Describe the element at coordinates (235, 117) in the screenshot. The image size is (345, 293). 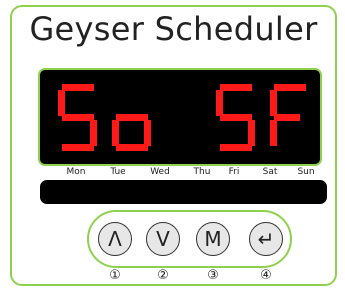
I see `digit-4-s` at that location.